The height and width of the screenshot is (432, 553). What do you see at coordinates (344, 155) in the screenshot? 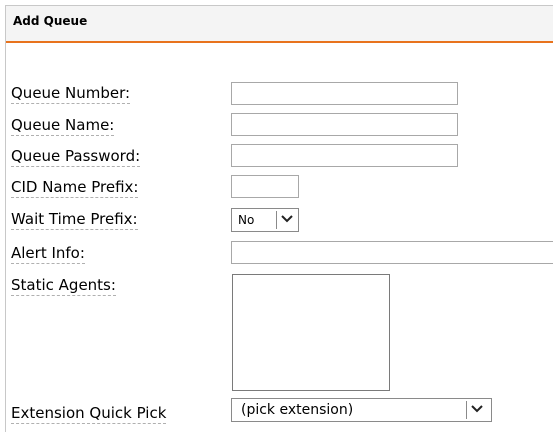
I see `queue-password-input` at bounding box center [344, 155].